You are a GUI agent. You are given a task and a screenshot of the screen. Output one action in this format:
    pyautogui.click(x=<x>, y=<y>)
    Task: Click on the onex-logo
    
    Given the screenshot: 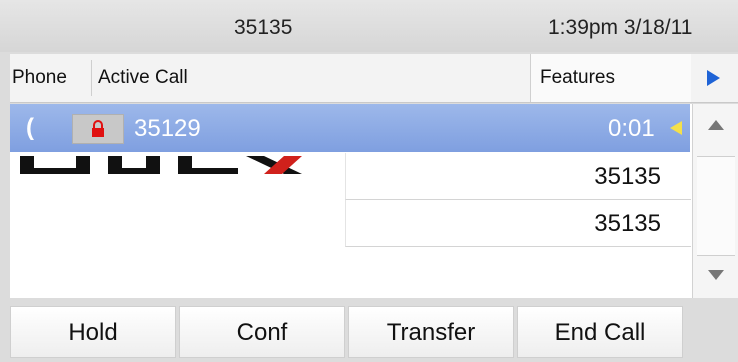 What is the action you would take?
    pyautogui.click(x=161, y=165)
    